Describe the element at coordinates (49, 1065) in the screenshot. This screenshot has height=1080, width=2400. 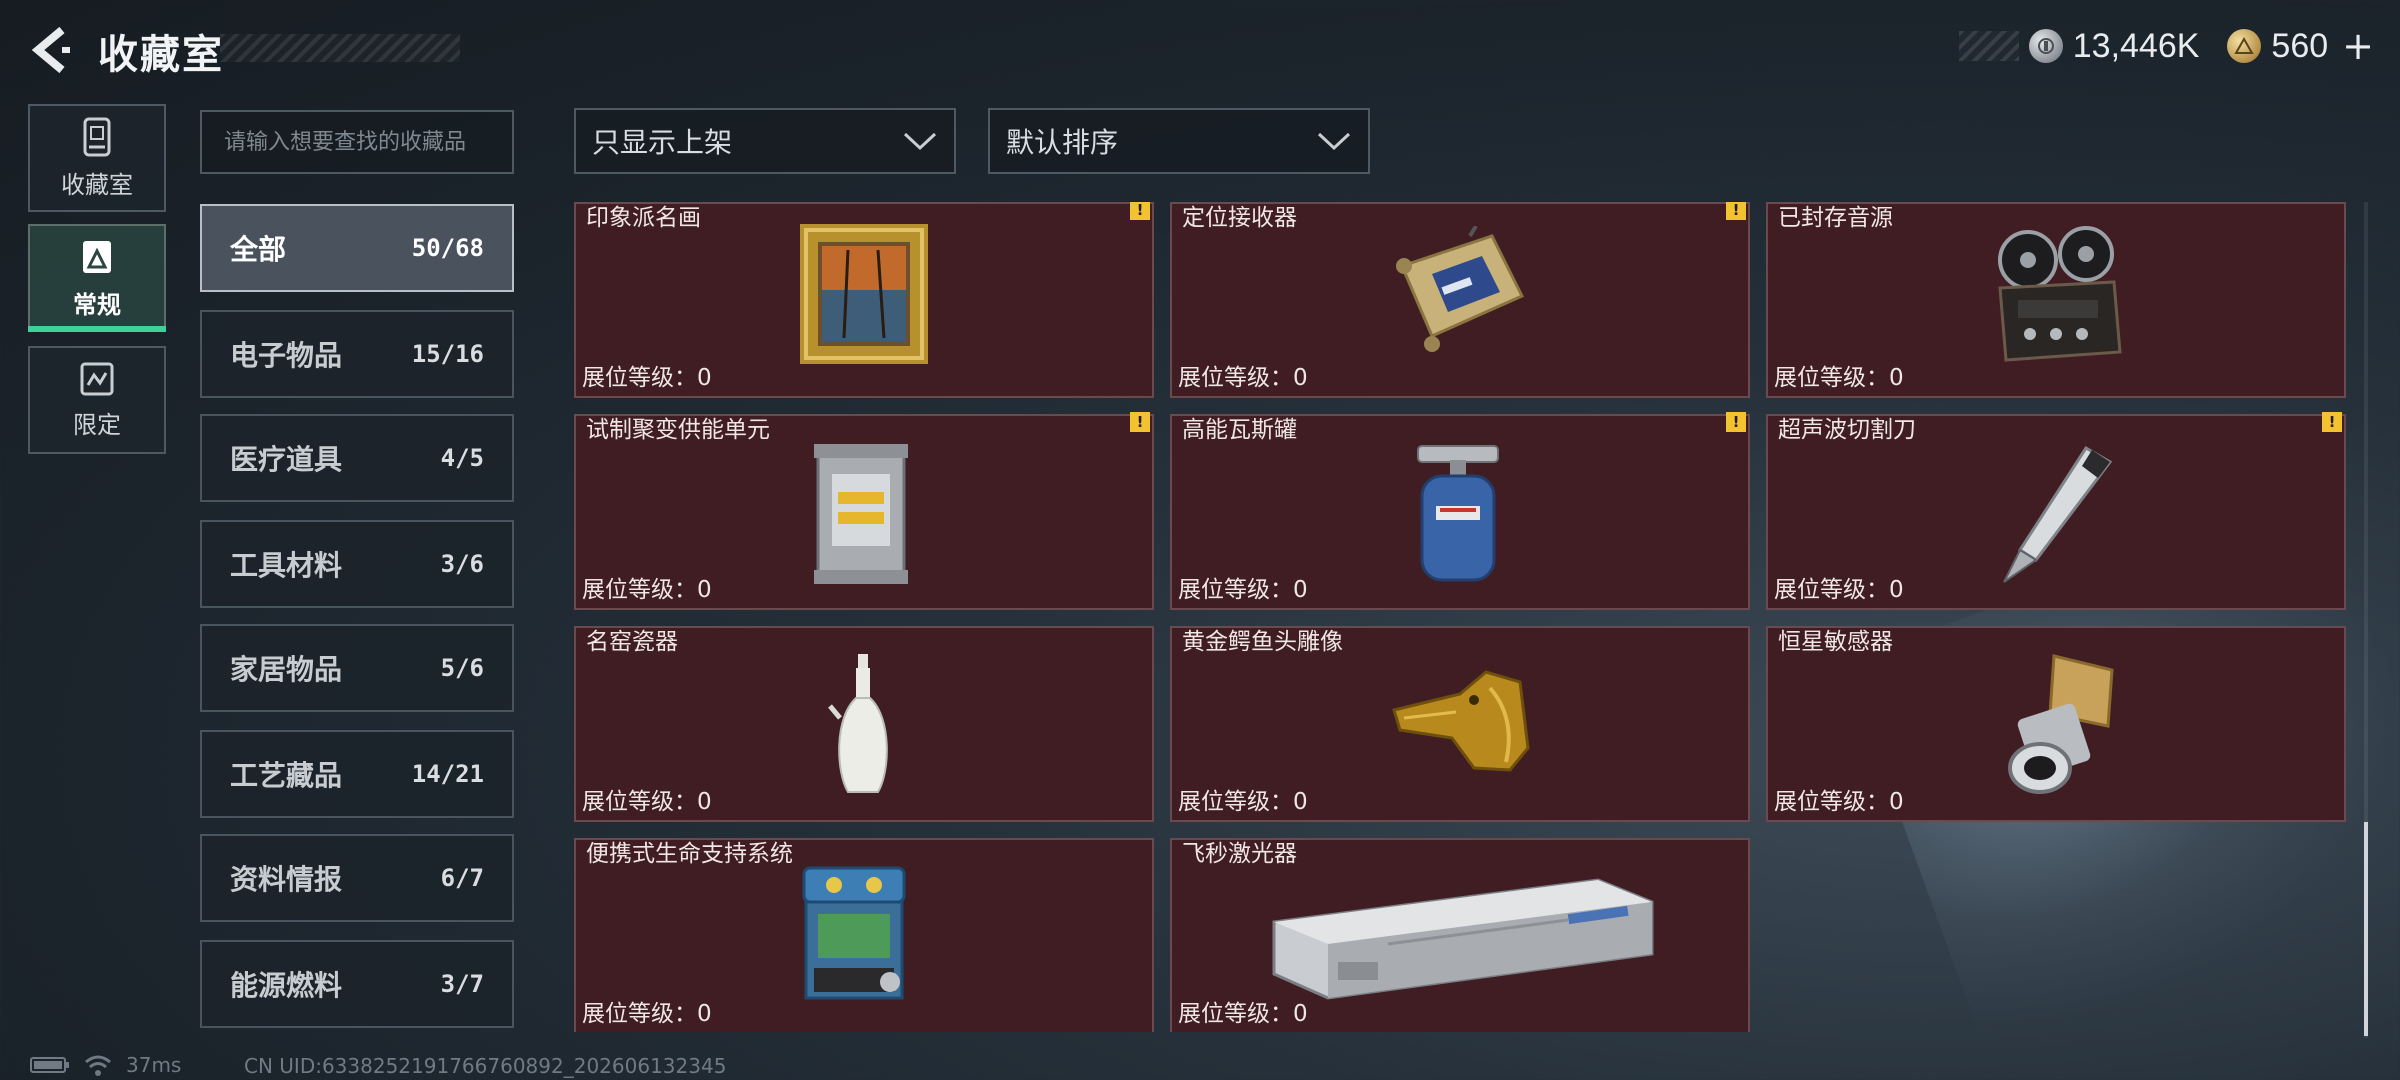
I see `battery-icon` at that location.